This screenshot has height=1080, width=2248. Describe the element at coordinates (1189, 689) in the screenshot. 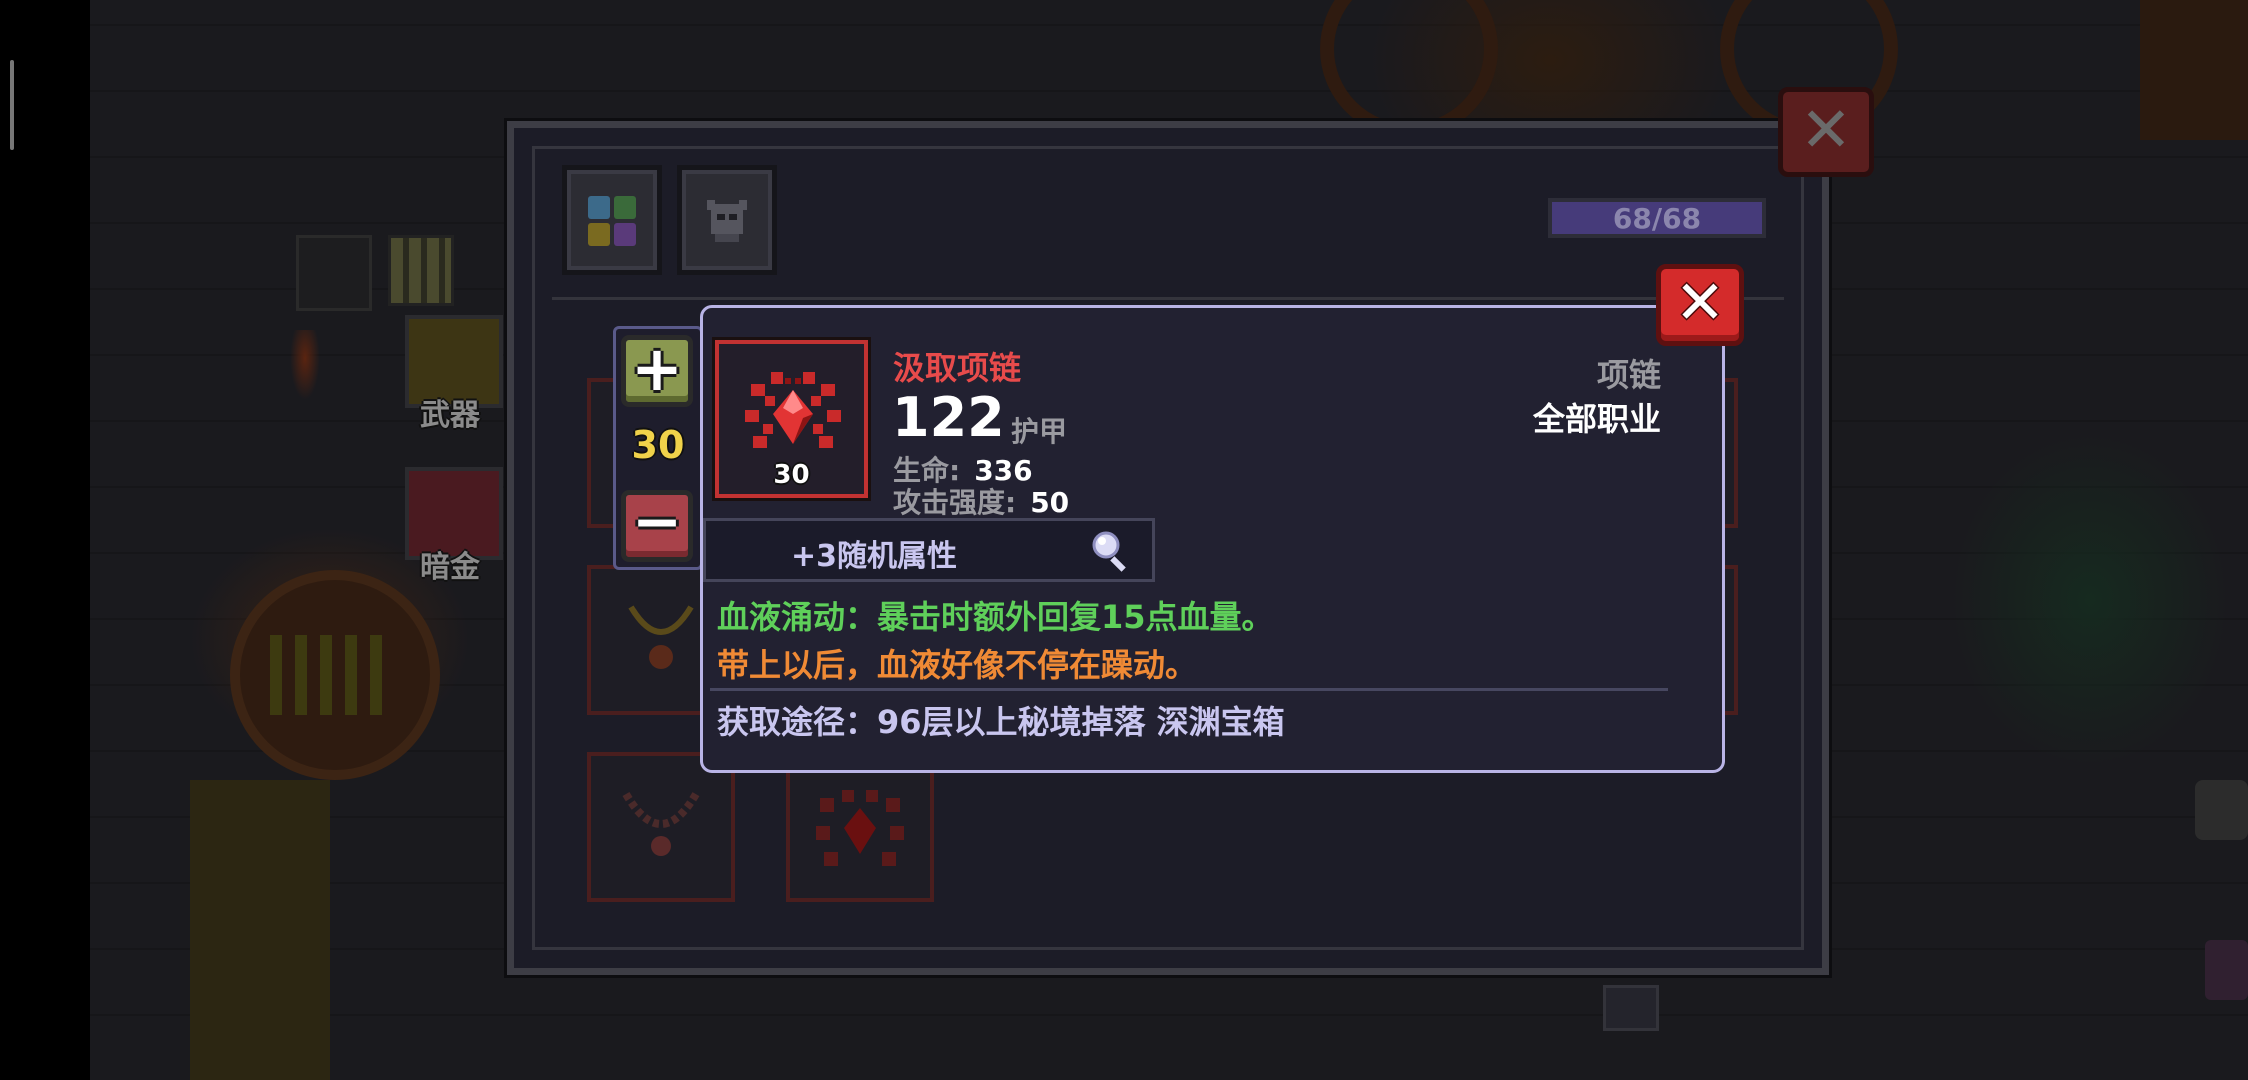

I see `tooltip-divider` at that location.